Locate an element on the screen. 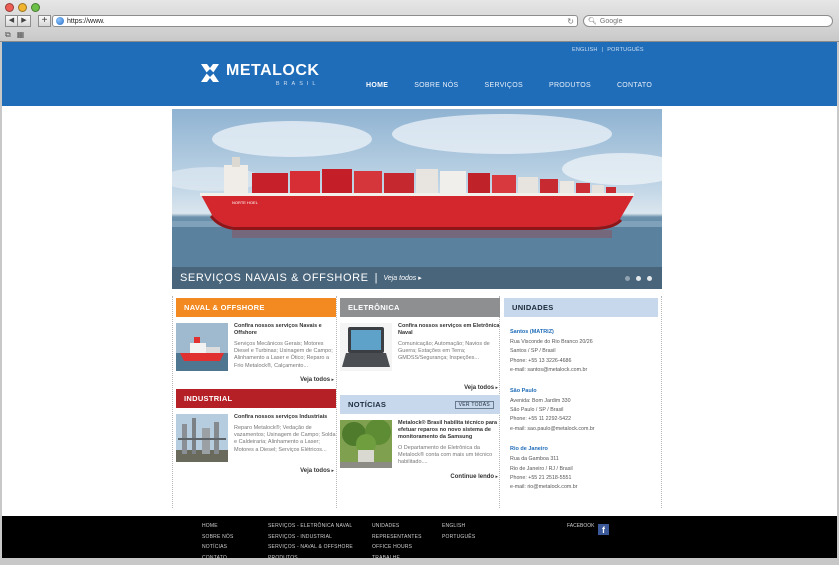 The image size is (839, 565). footer-link: SERVIÇOS - INDUSTRIAL is located at coordinates (310, 538).